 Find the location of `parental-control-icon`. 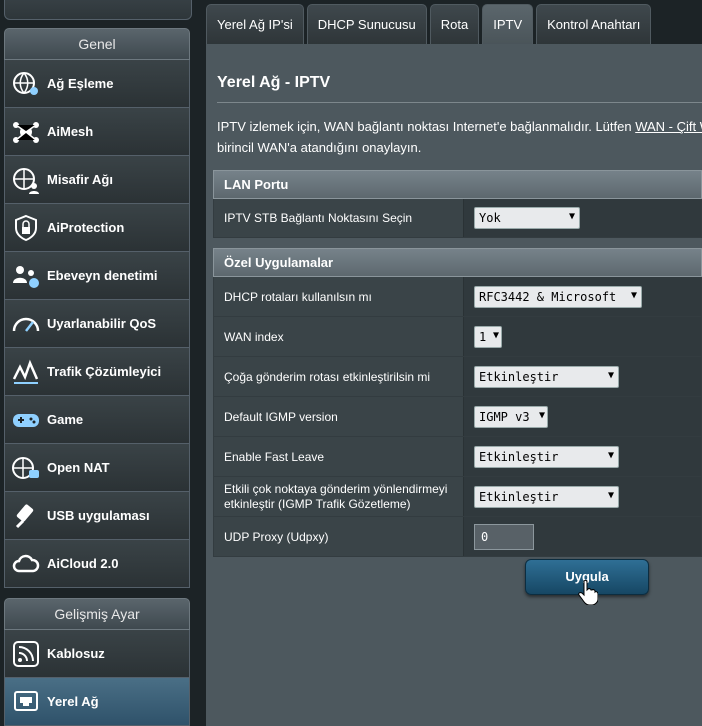

parental-control-icon is located at coordinates (26, 275).